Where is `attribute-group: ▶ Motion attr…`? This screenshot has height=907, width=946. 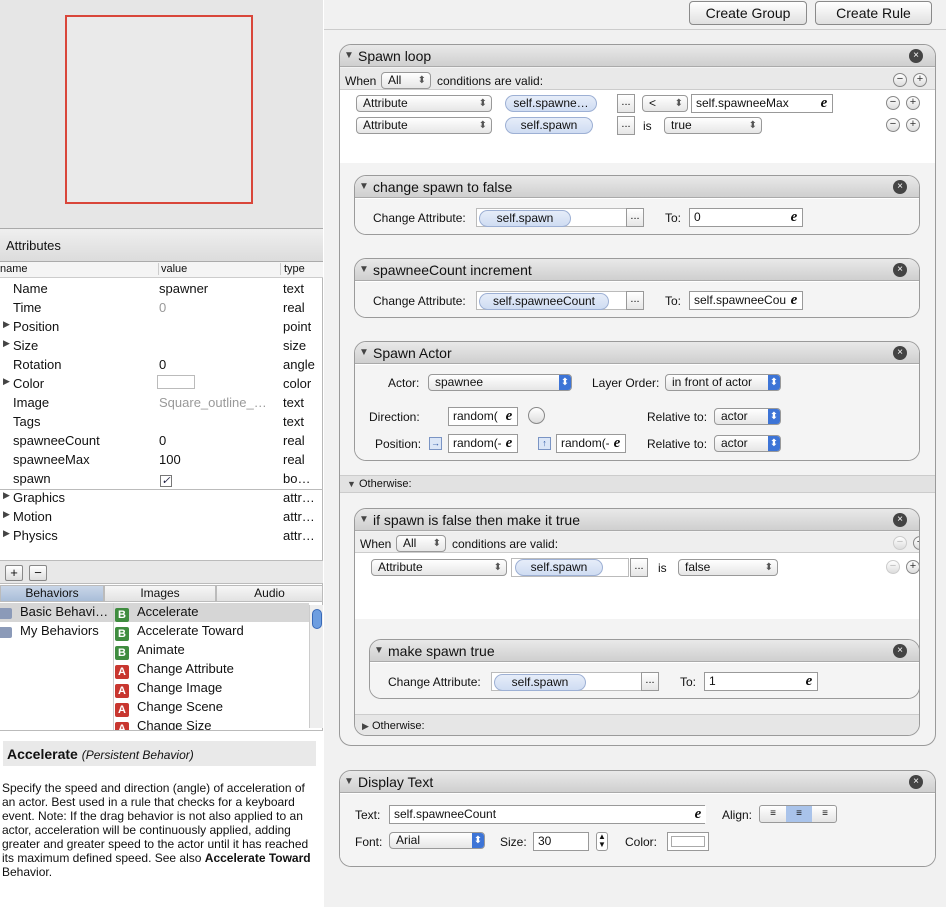 attribute-group: ▶ Motion attr… is located at coordinates (161, 516).